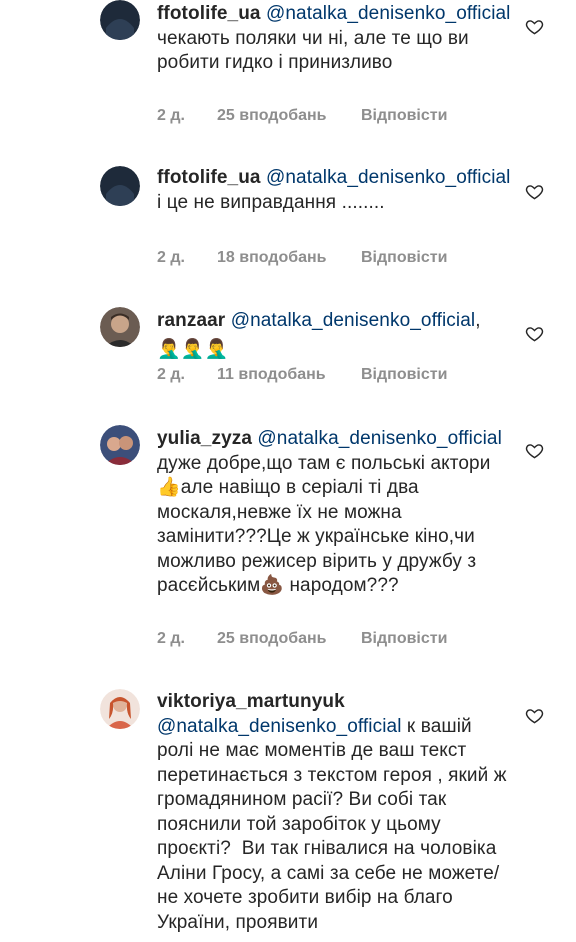 The height and width of the screenshot is (942, 576). I want to click on comment-meta: 2 д. 11 вподобань Відповісти, so click(302, 375).